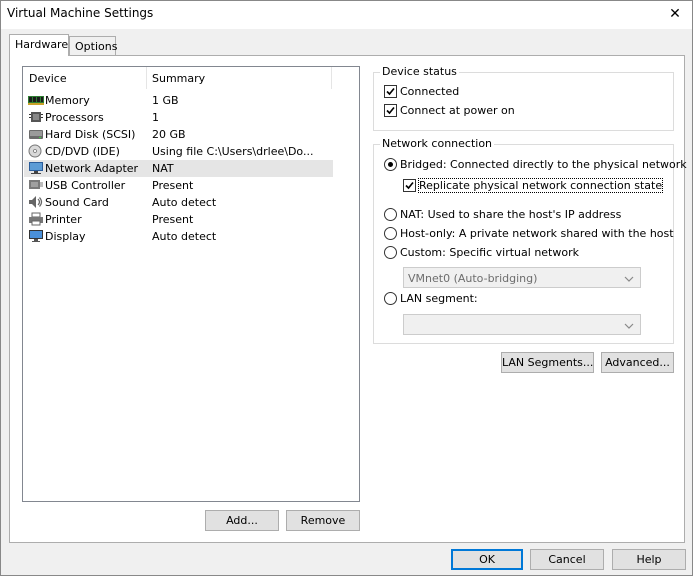 The height and width of the screenshot is (576, 693). Describe the element at coordinates (36, 219) in the screenshot. I see `printer-icon` at that location.